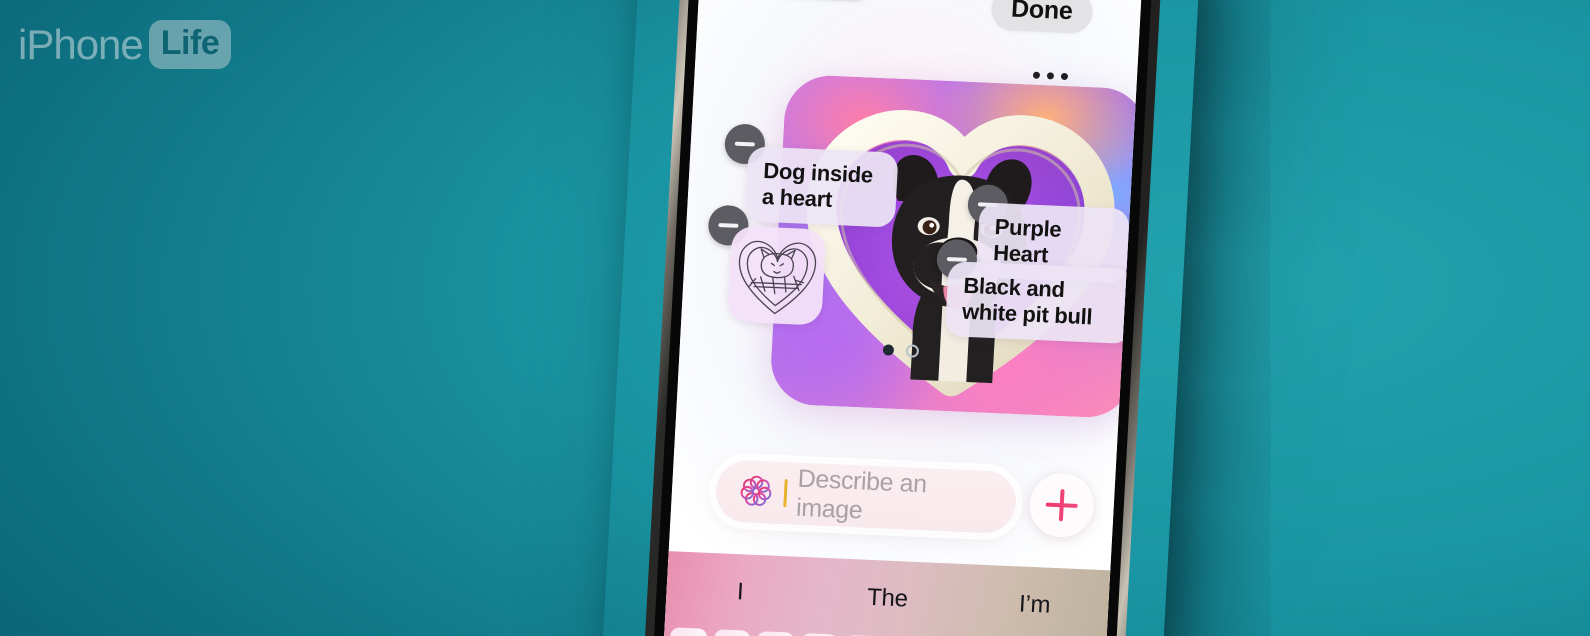 Image resolution: width=1590 pixels, height=636 pixels. I want to click on sketch-concept-chip, so click(777, 275).